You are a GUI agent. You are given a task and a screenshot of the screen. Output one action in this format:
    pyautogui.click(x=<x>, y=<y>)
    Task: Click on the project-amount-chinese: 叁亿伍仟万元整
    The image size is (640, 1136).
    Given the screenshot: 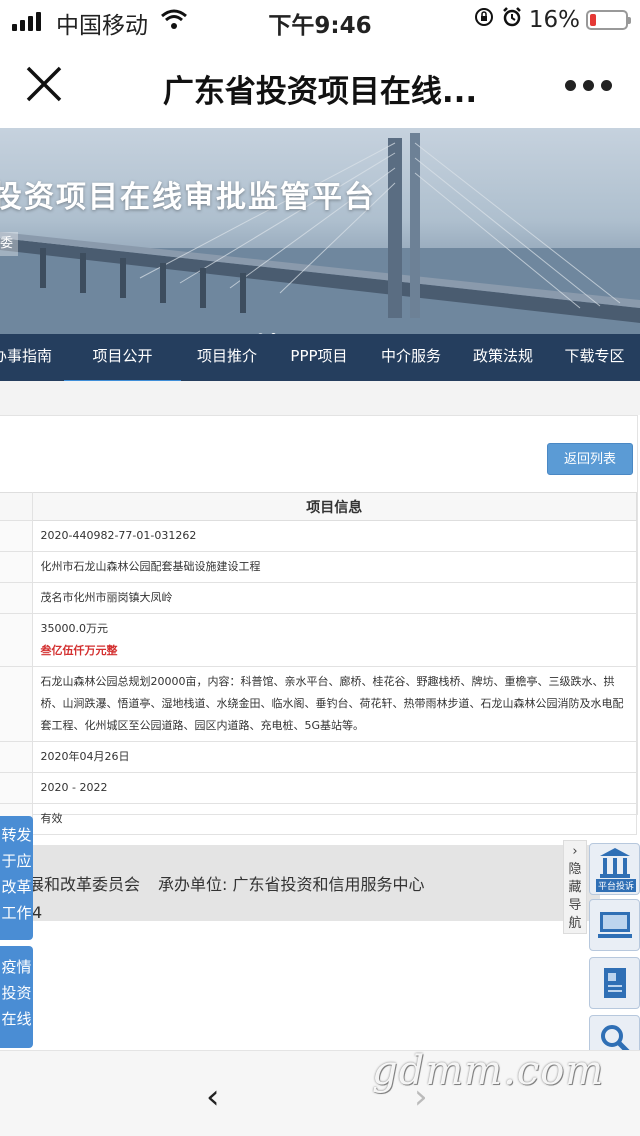 What is the action you would take?
    pyautogui.click(x=79, y=650)
    